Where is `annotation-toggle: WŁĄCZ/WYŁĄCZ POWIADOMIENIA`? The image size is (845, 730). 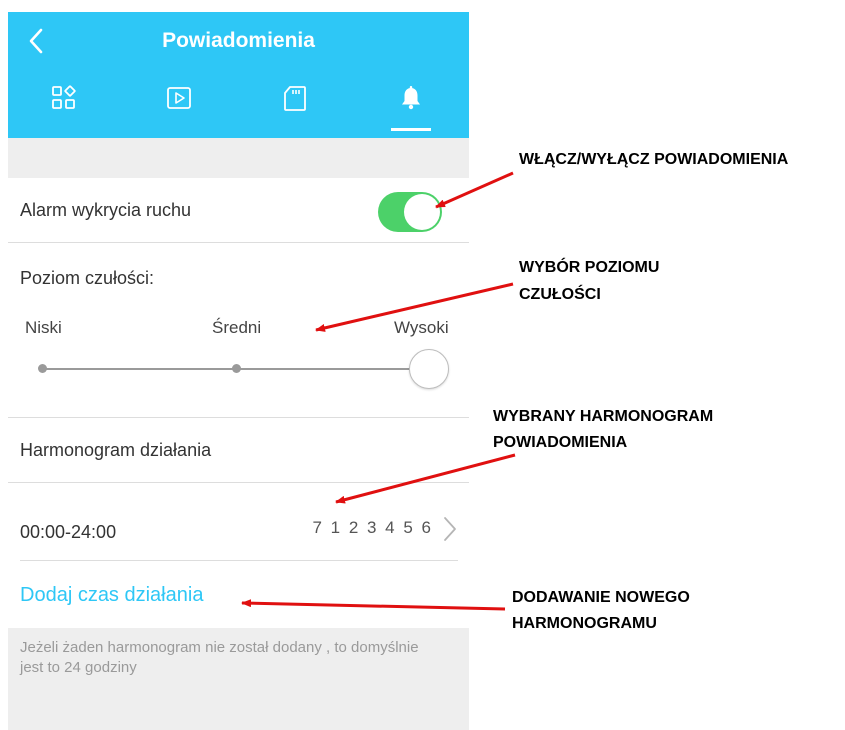 annotation-toggle: WŁĄCZ/WYŁĄCZ POWIADOMIENIA is located at coordinates (654, 159).